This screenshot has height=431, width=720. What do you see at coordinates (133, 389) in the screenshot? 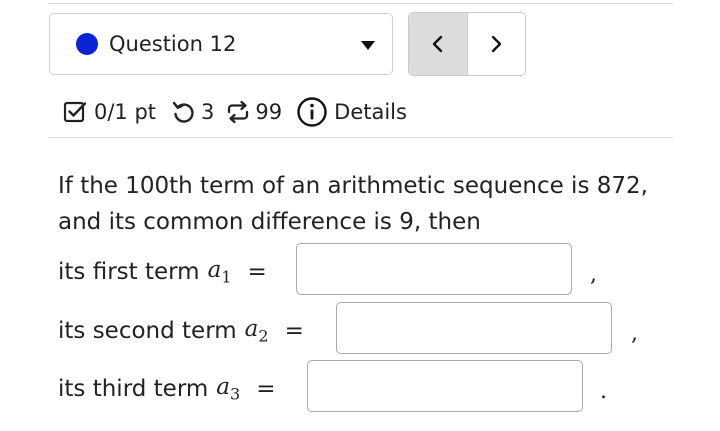
I see `answer-prefix: its third term` at bounding box center [133, 389].